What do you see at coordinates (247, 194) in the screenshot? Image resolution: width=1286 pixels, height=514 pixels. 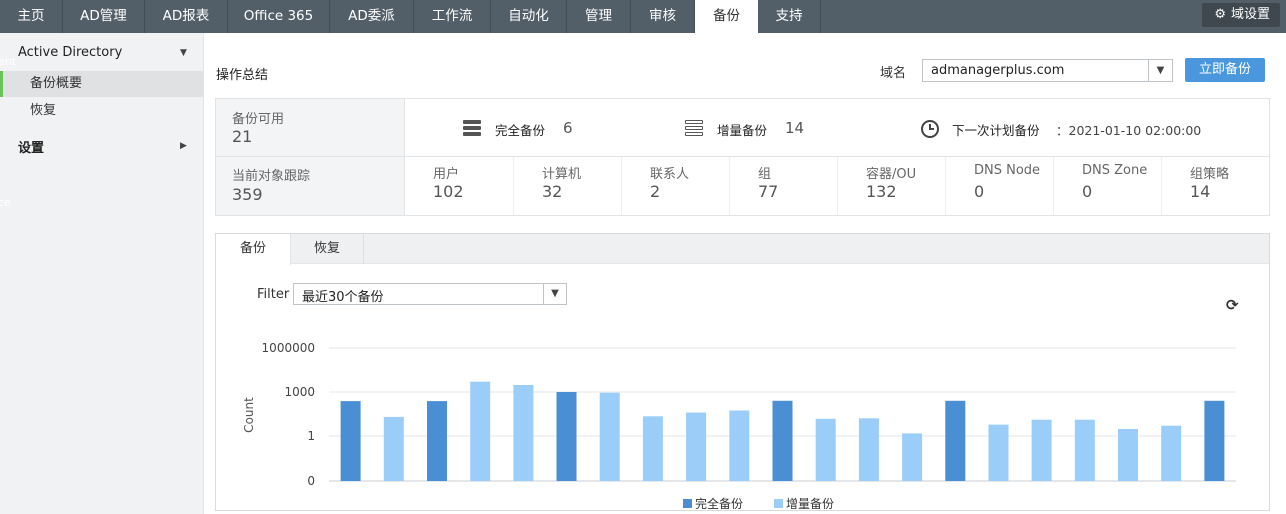 I see `objects-tracked-value: 359` at bounding box center [247, 194].